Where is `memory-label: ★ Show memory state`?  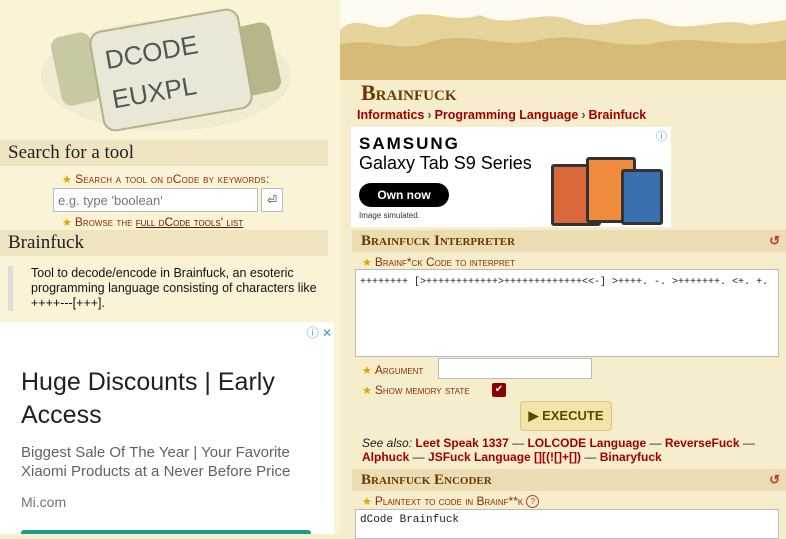 memory-label: ★ Show memory state is located at coordinates (416, 390).